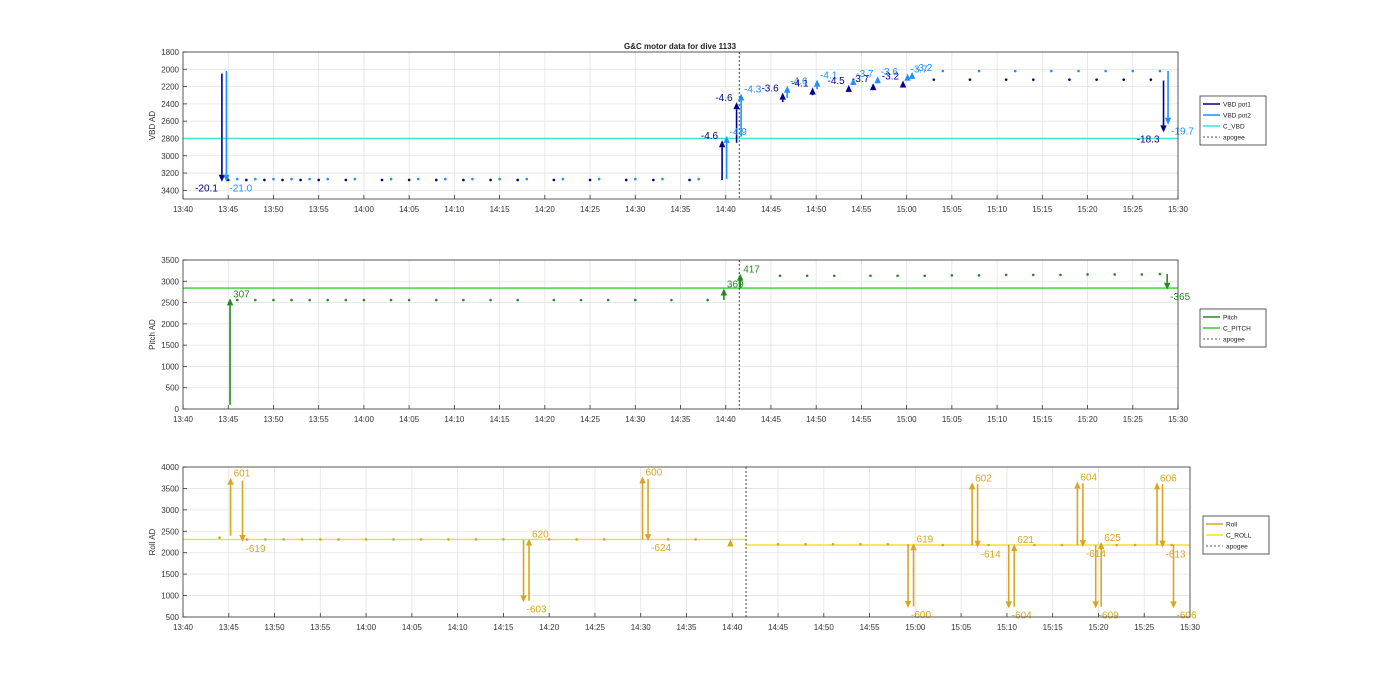 This screenshot has width=1400, height=693. What do you see at coordinates (726, 419) in the screenshot?
I see `x-tick-label: 14:40` at bounding box center [726, 419].